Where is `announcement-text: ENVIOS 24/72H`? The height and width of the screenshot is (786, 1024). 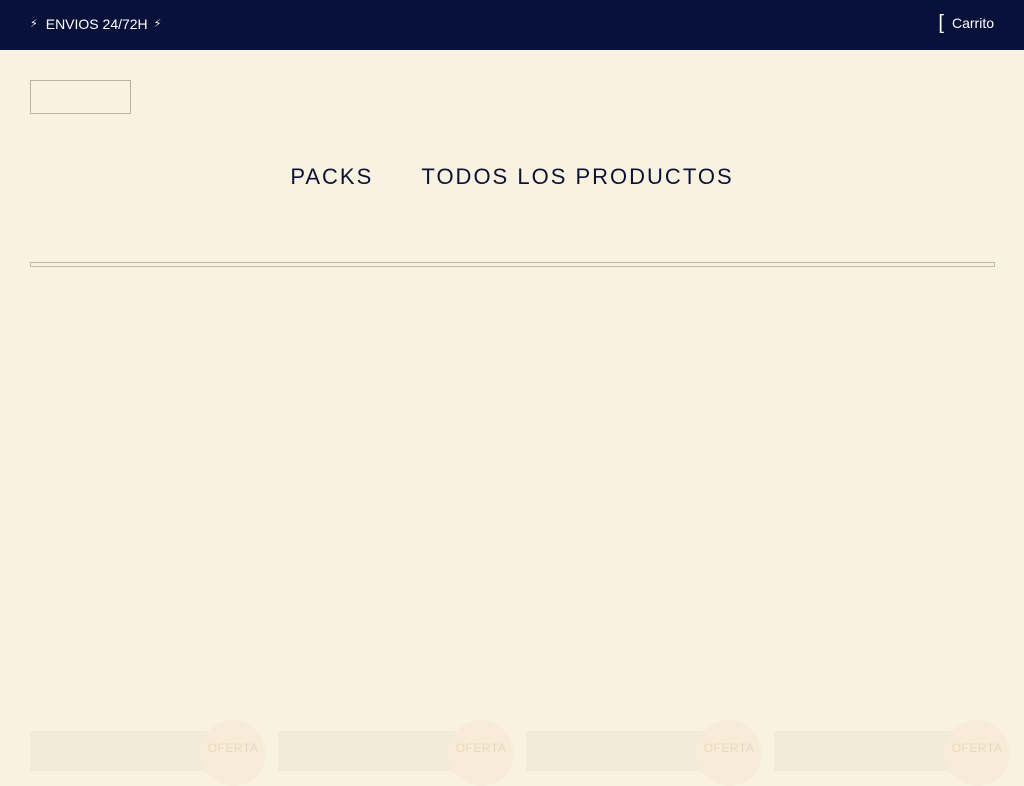 announcement-text: ENVIOS 24/72H is located at coordinates (96, 24).